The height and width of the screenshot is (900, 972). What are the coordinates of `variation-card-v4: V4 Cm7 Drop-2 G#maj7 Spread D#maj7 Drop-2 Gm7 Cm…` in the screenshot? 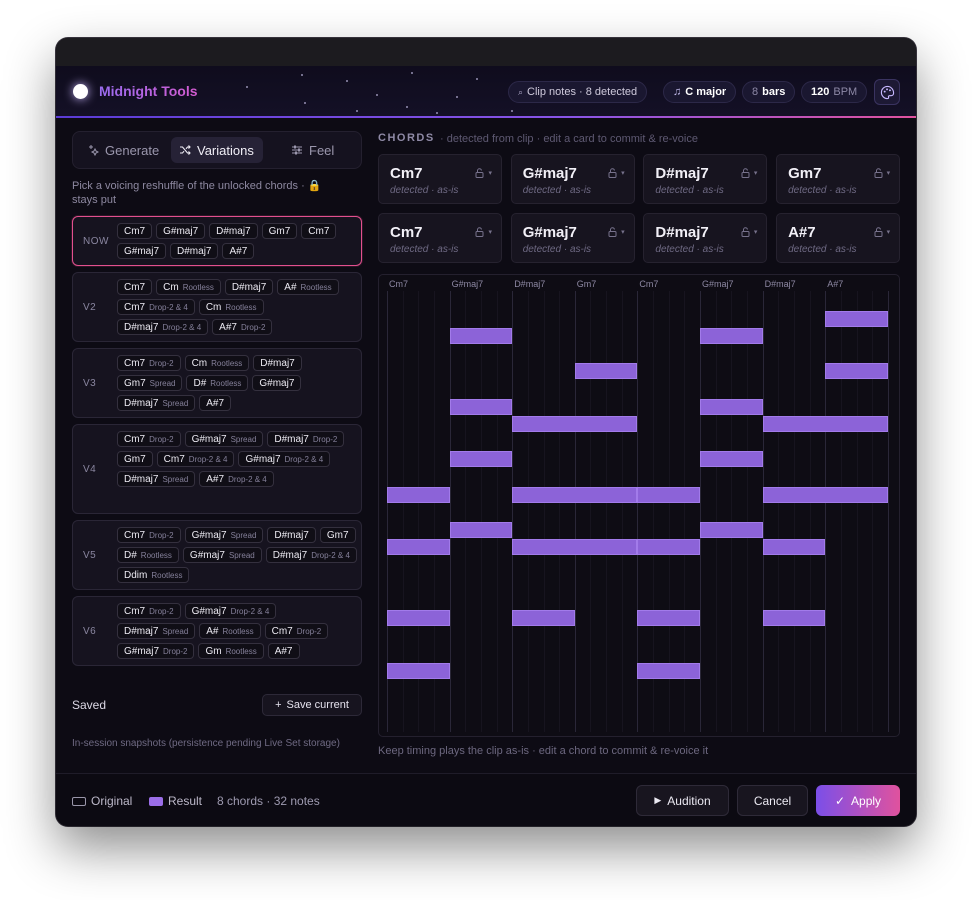 It's located at (217, 469).